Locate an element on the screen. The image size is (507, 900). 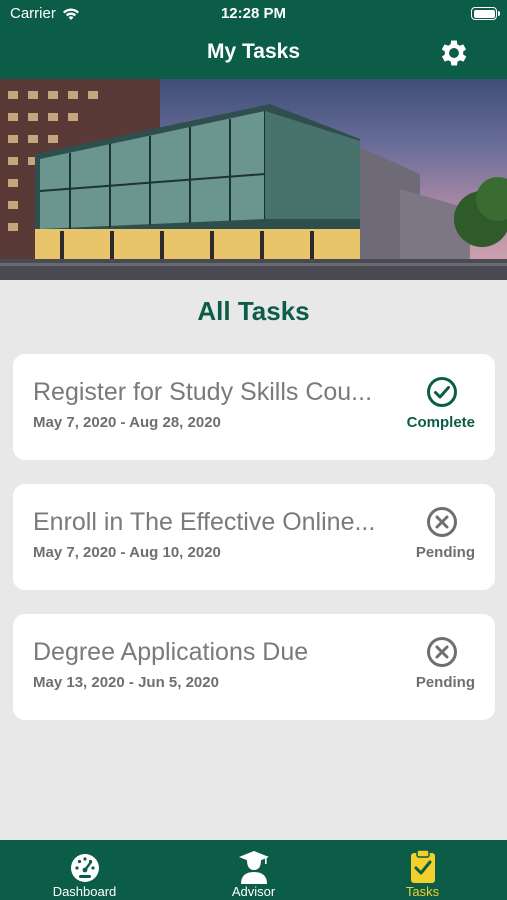
tab-label: Tasks is located at coordinates (422, 891).